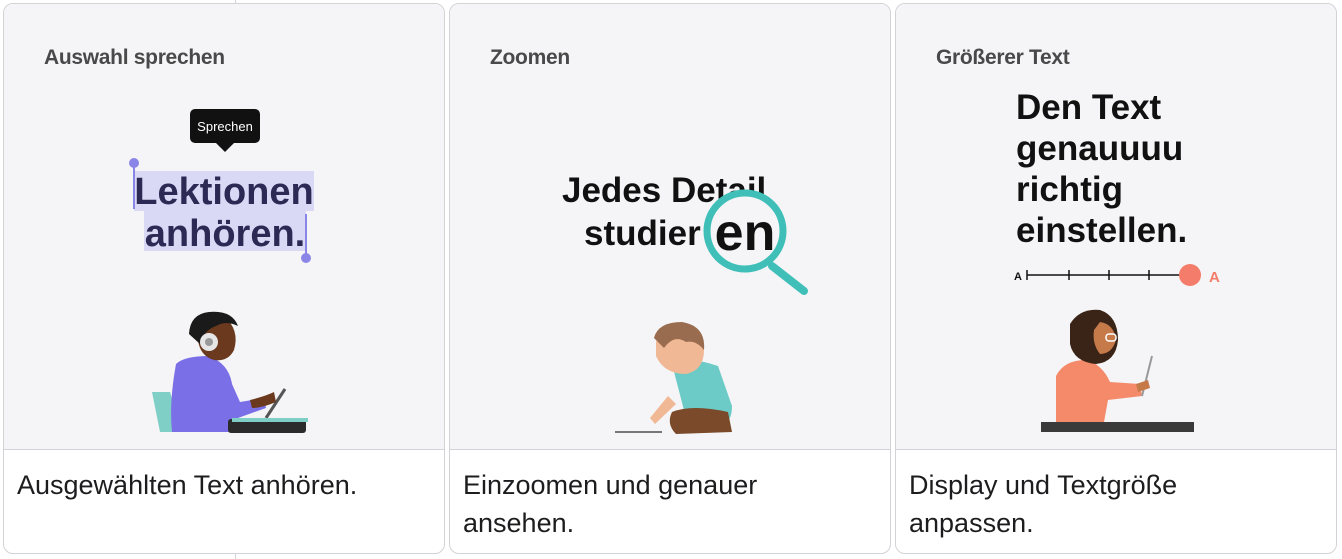 This screenshot has width=1342, height=559. Describe the element at coordinates (1018, 277) in the screenshot. I see `slider-min-label: A` at that location.